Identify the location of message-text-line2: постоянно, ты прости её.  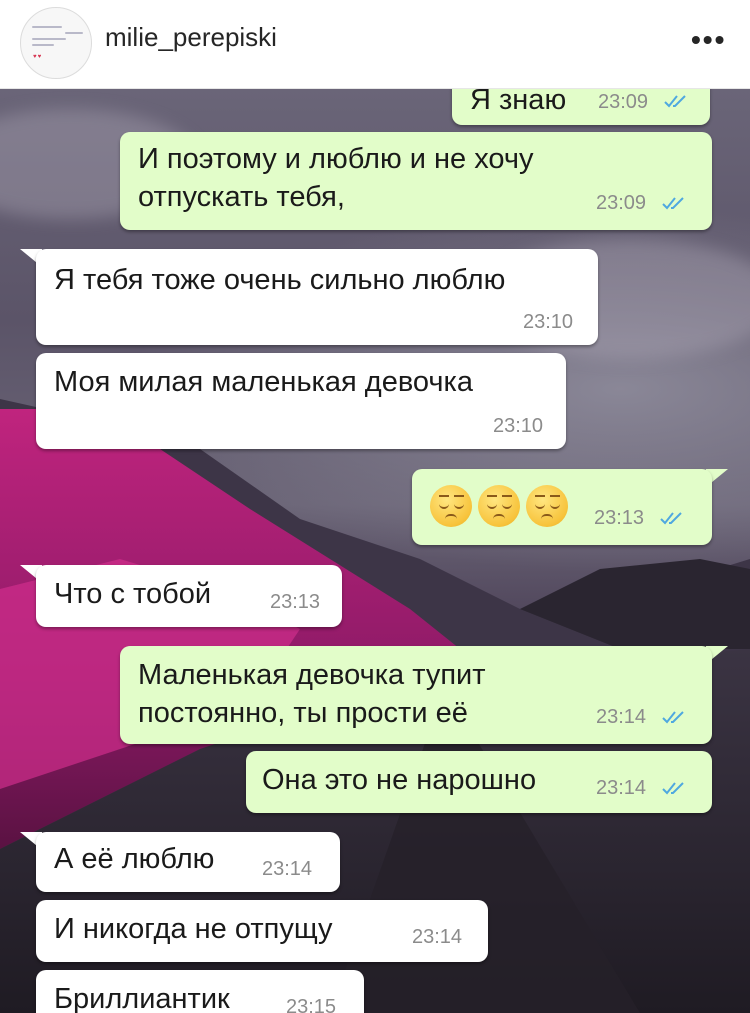
(303, 713).